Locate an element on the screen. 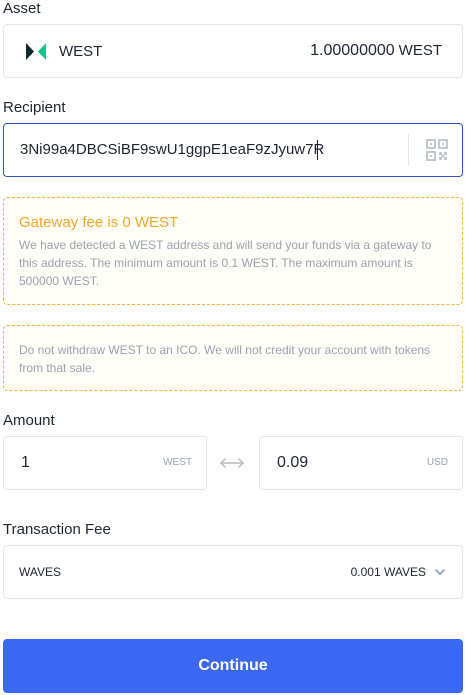  recipient-field is located at coordinates (233, 150).